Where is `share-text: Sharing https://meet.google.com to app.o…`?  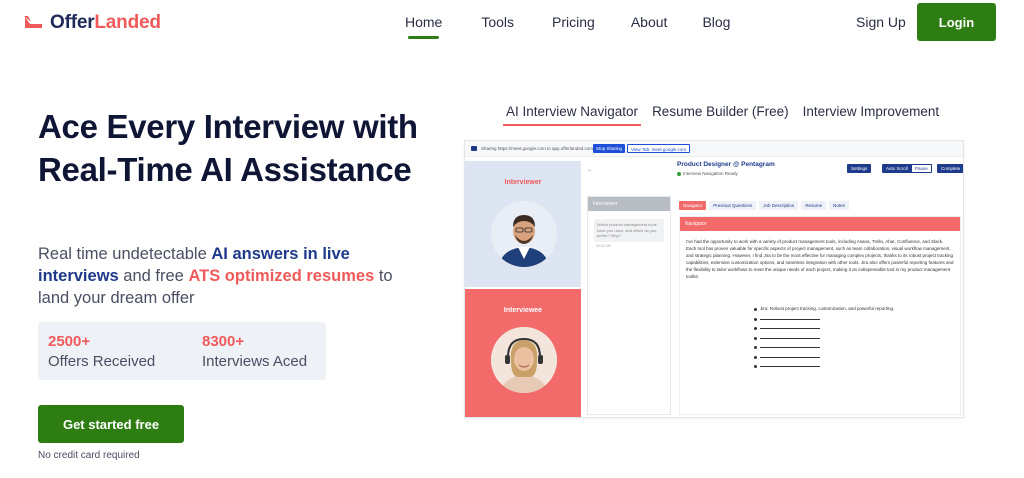
share-text: Sharing https://meet.google.com to app.o… is located at coordinates (537, 148).